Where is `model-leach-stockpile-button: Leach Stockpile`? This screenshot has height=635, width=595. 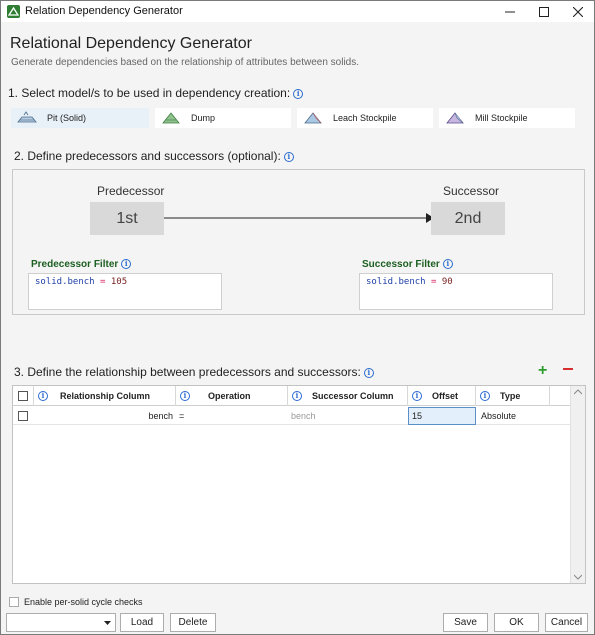 model-leach-stockpile-button: Leach Stockpile is located at coordinates (365, 118).